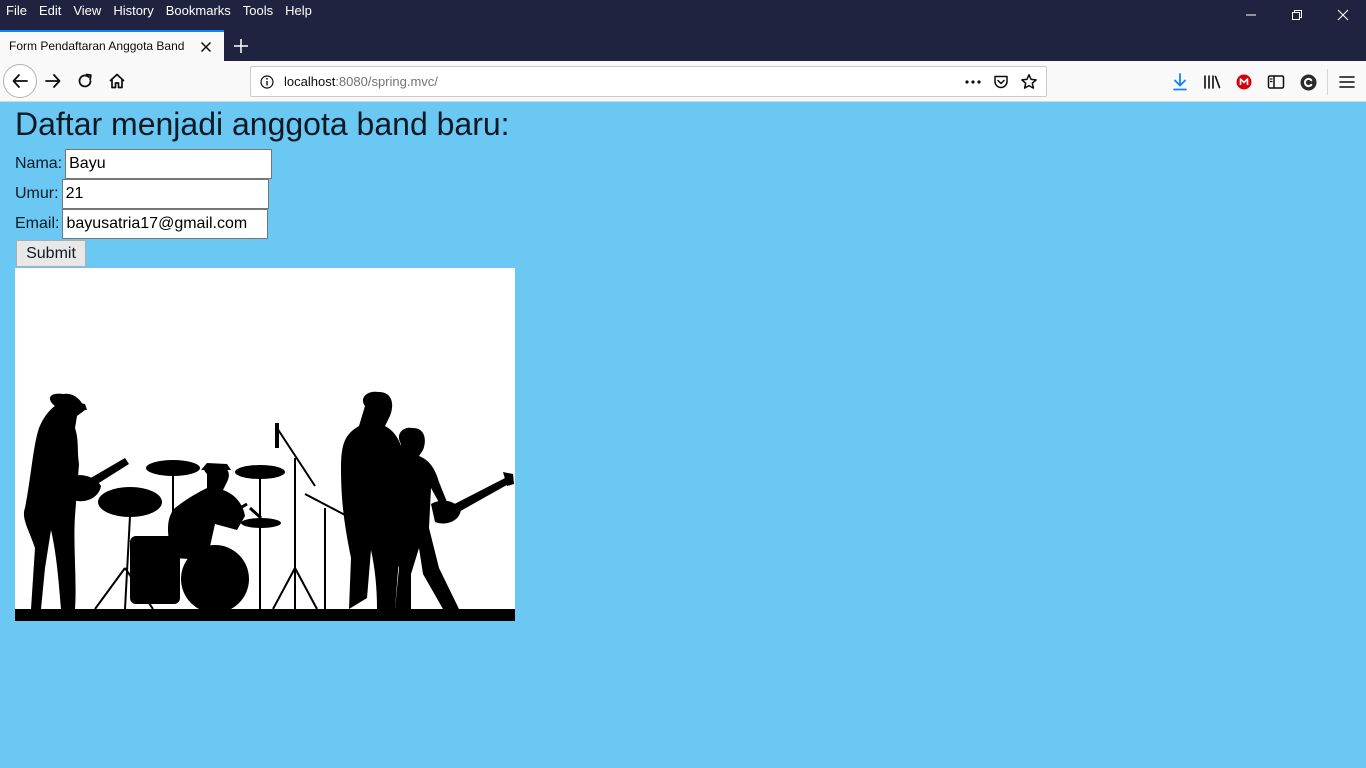 The height and width of the screenshot is (768, 1366). I want to click on bookmark-star-icon, so click(1029, 81).